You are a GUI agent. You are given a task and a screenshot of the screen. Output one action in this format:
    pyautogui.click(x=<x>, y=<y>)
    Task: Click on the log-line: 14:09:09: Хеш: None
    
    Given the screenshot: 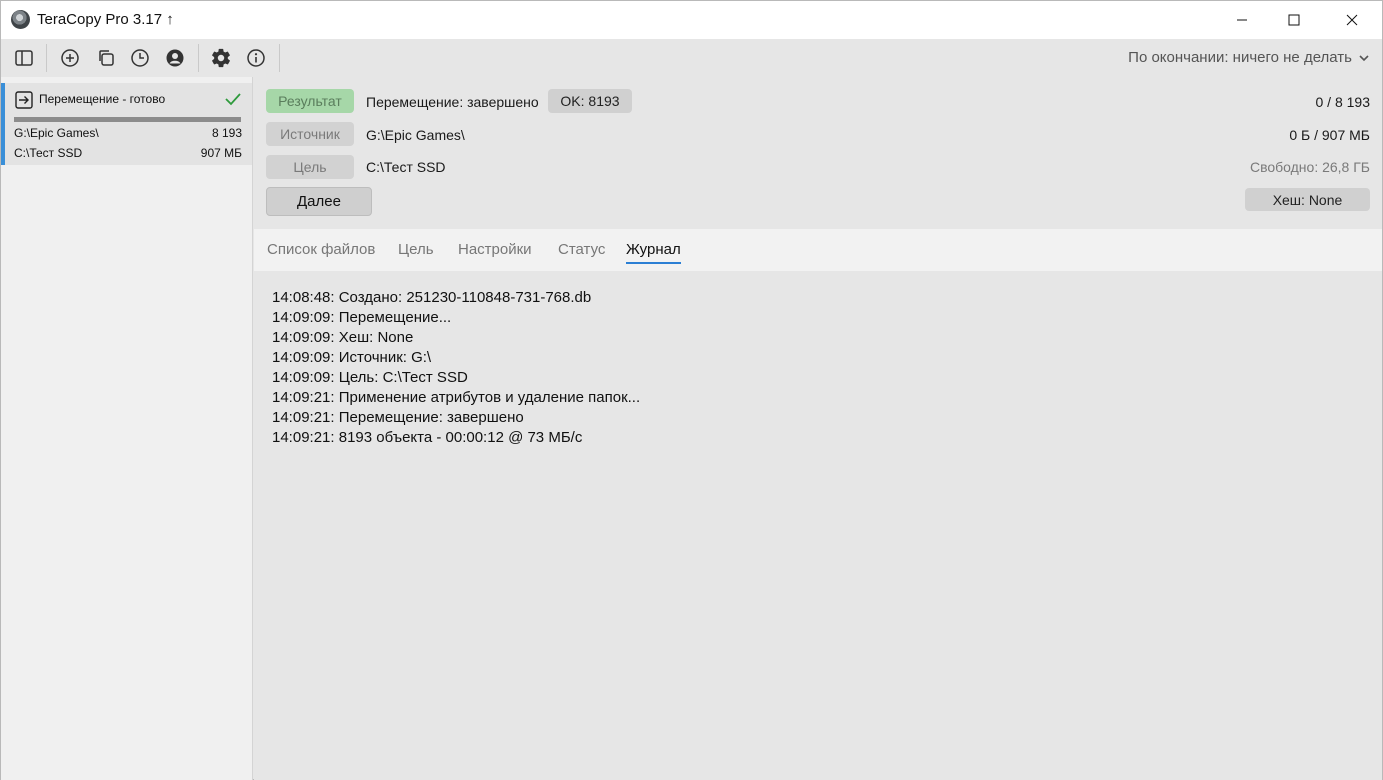 What is the action you would take?
    pyautogui.click(x=343, y=337)
    